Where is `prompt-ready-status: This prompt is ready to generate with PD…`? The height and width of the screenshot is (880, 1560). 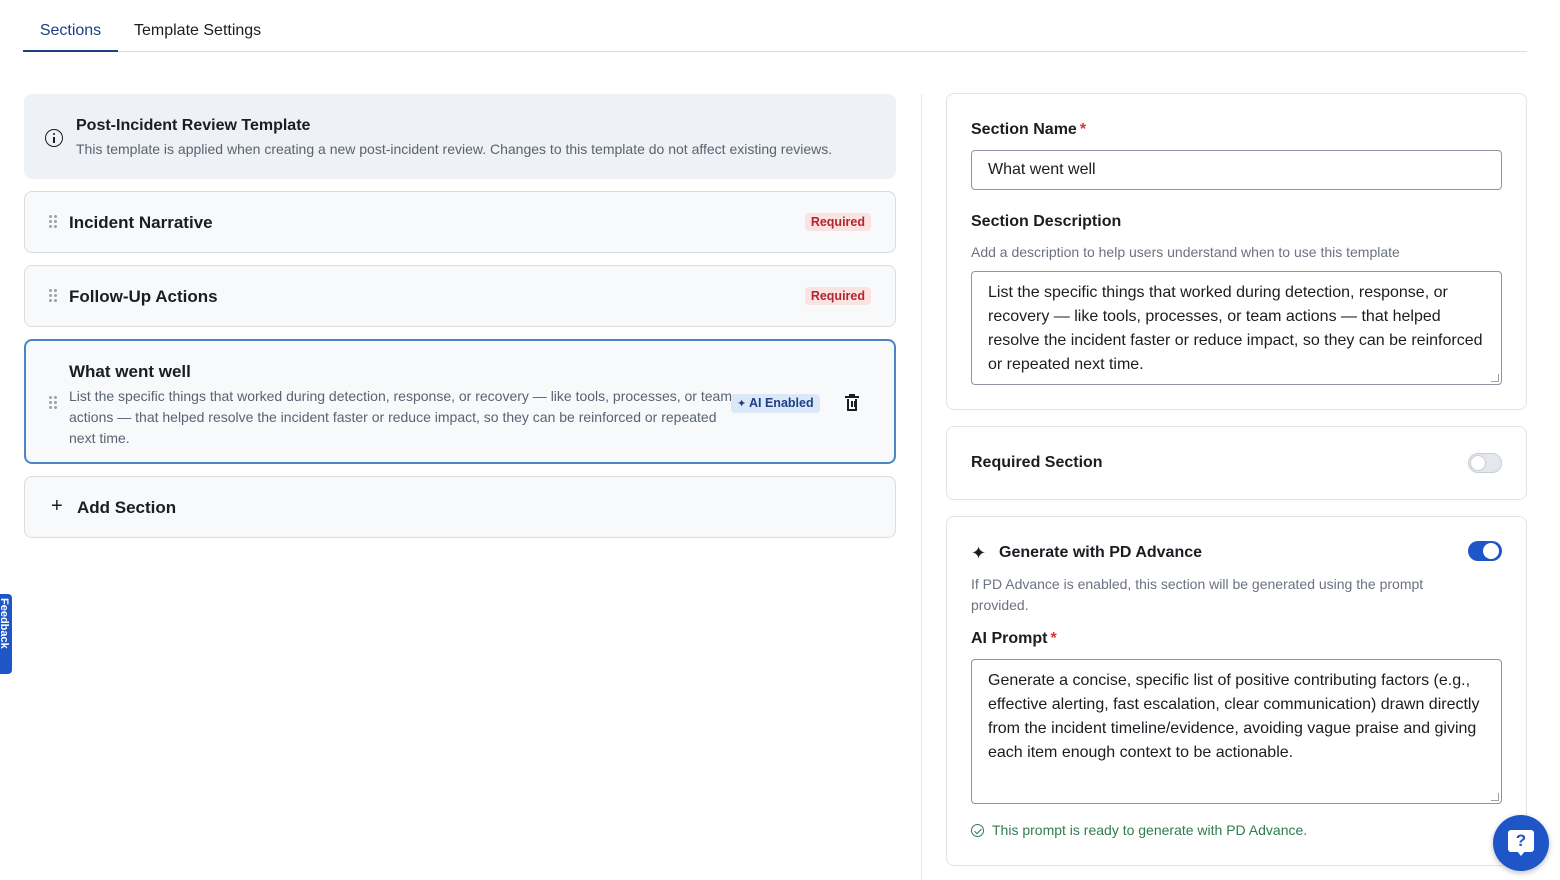 prompt-ready-status: This prompt is ready to generate with PD… is located at coordinates (1139, 830).